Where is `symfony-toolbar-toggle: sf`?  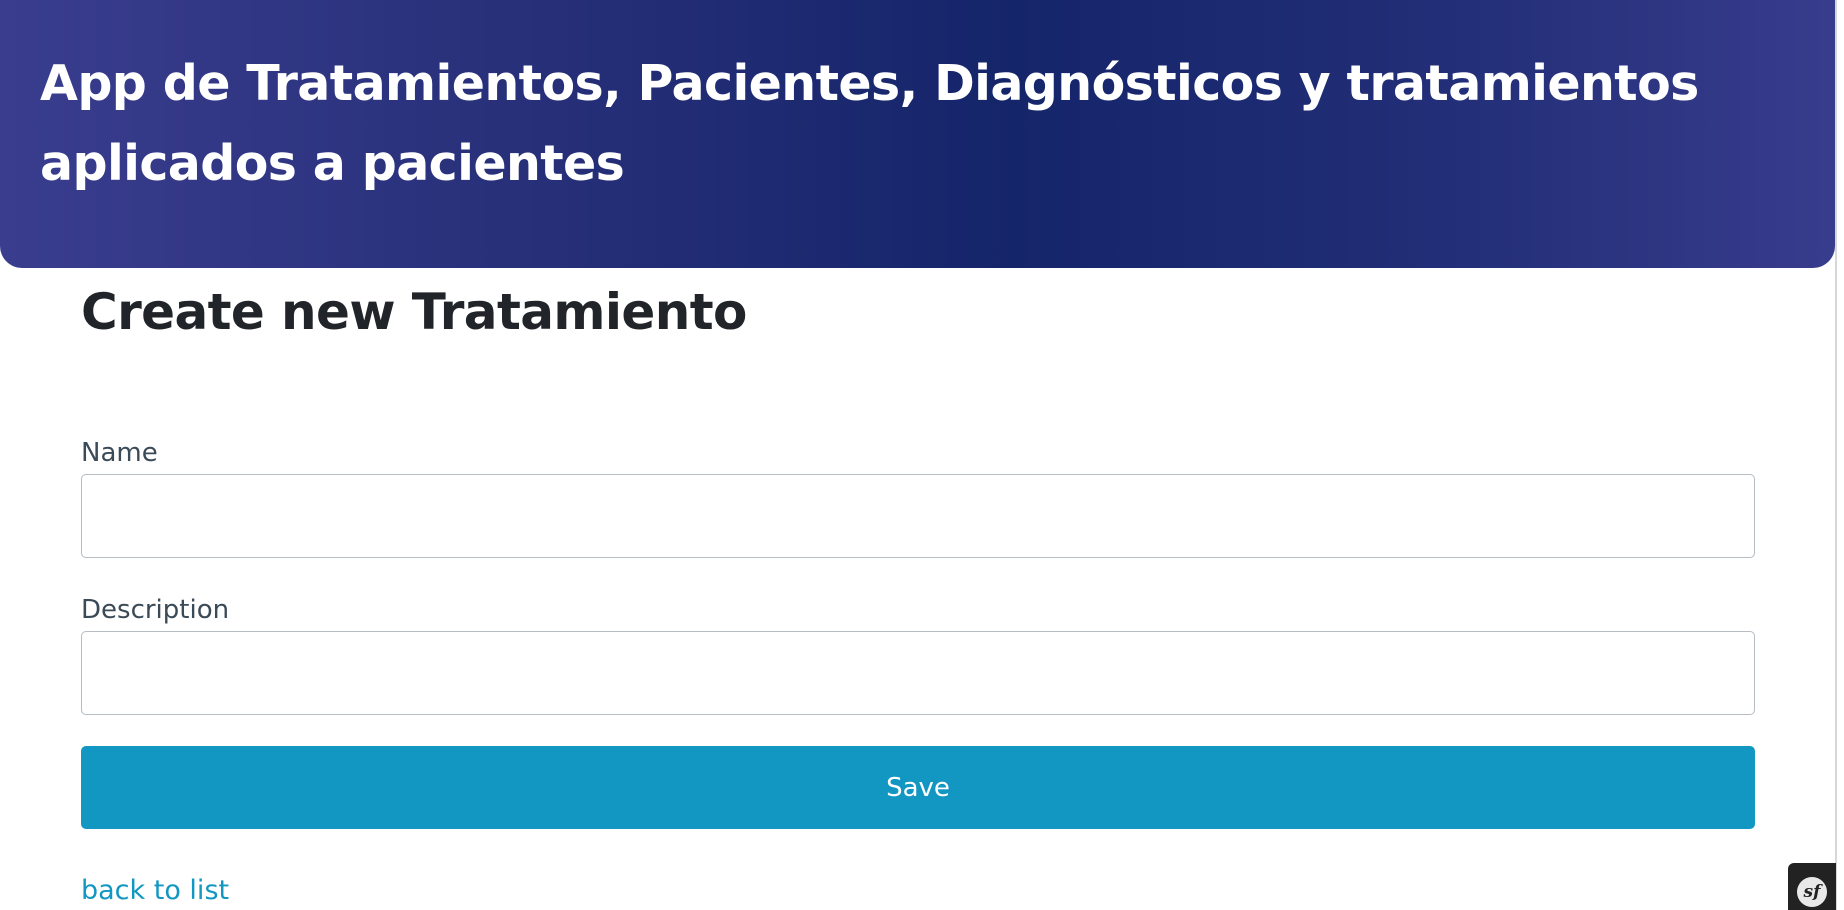 symfony-toolbar-toggle: sf is located at coordinates (1812, 886).